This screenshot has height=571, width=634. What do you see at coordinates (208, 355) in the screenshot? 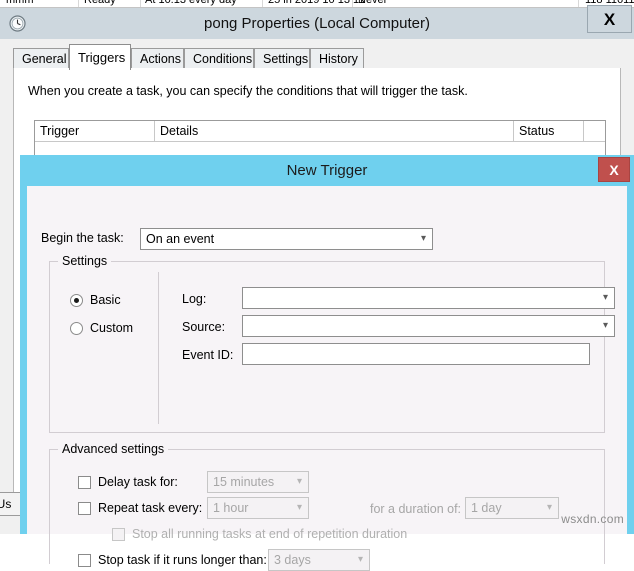
I see `event-id-label: Event ID:` at bounding box center [208, 355].